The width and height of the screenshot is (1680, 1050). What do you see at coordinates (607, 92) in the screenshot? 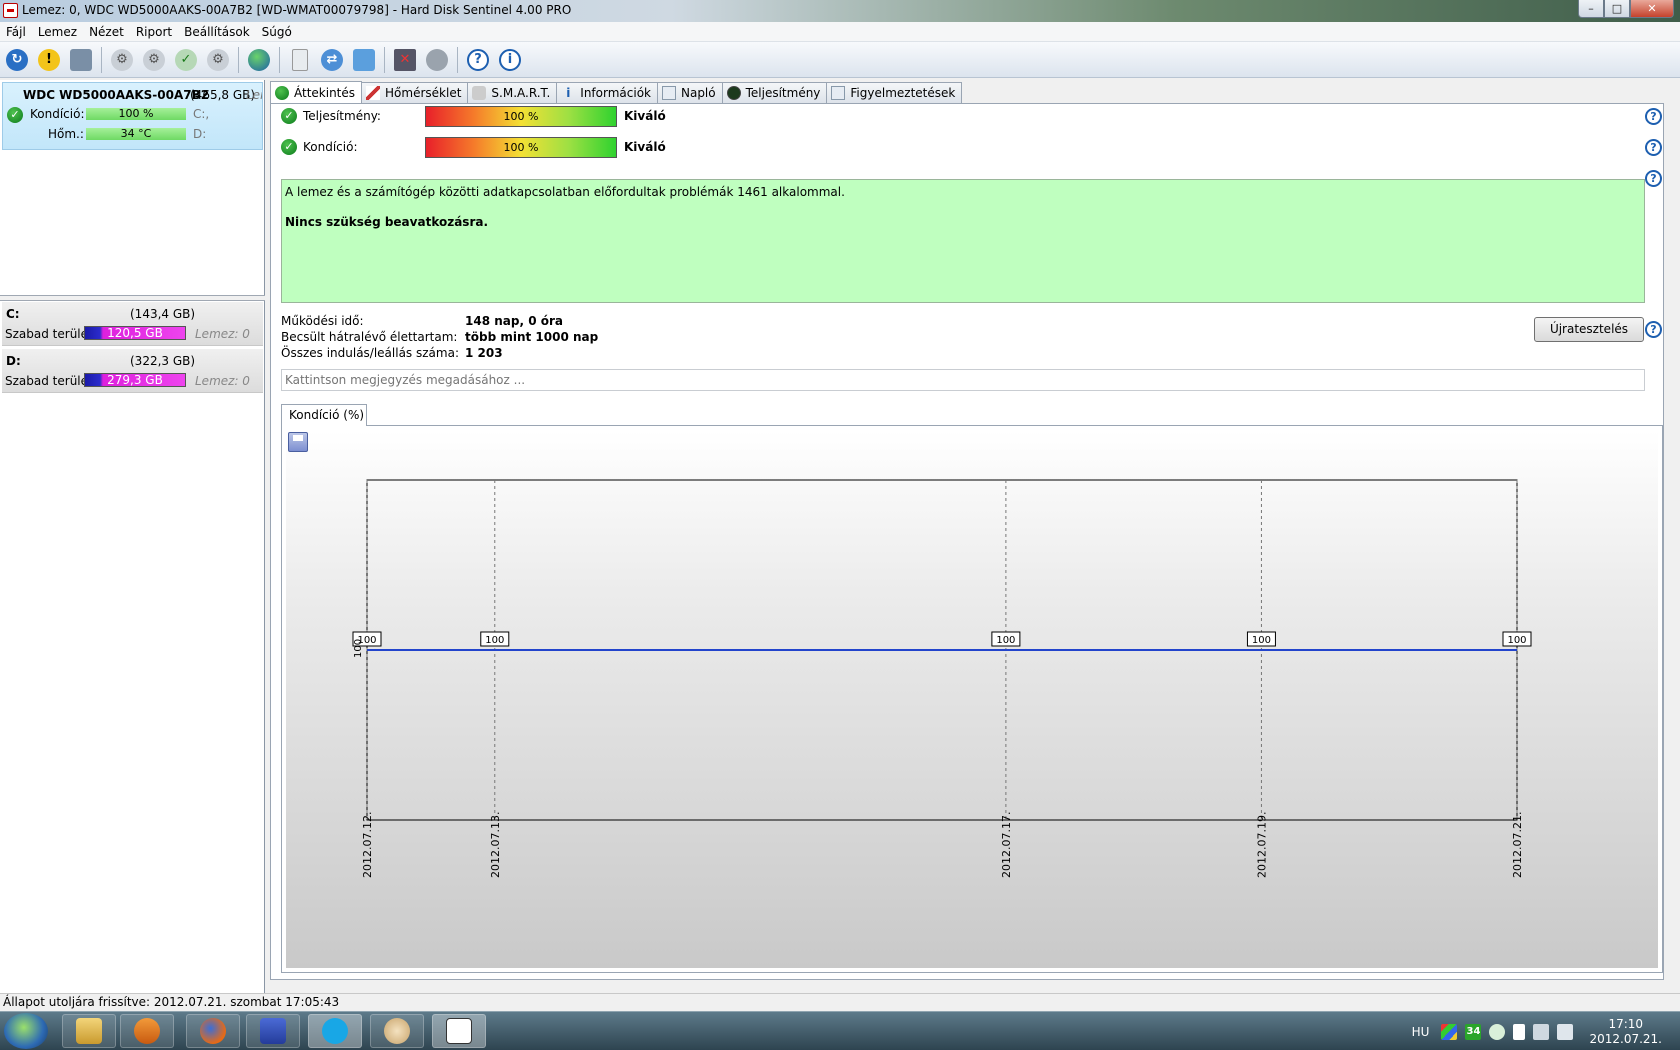
I see `tab-information: i Információk` at bounding box center [607, 92].